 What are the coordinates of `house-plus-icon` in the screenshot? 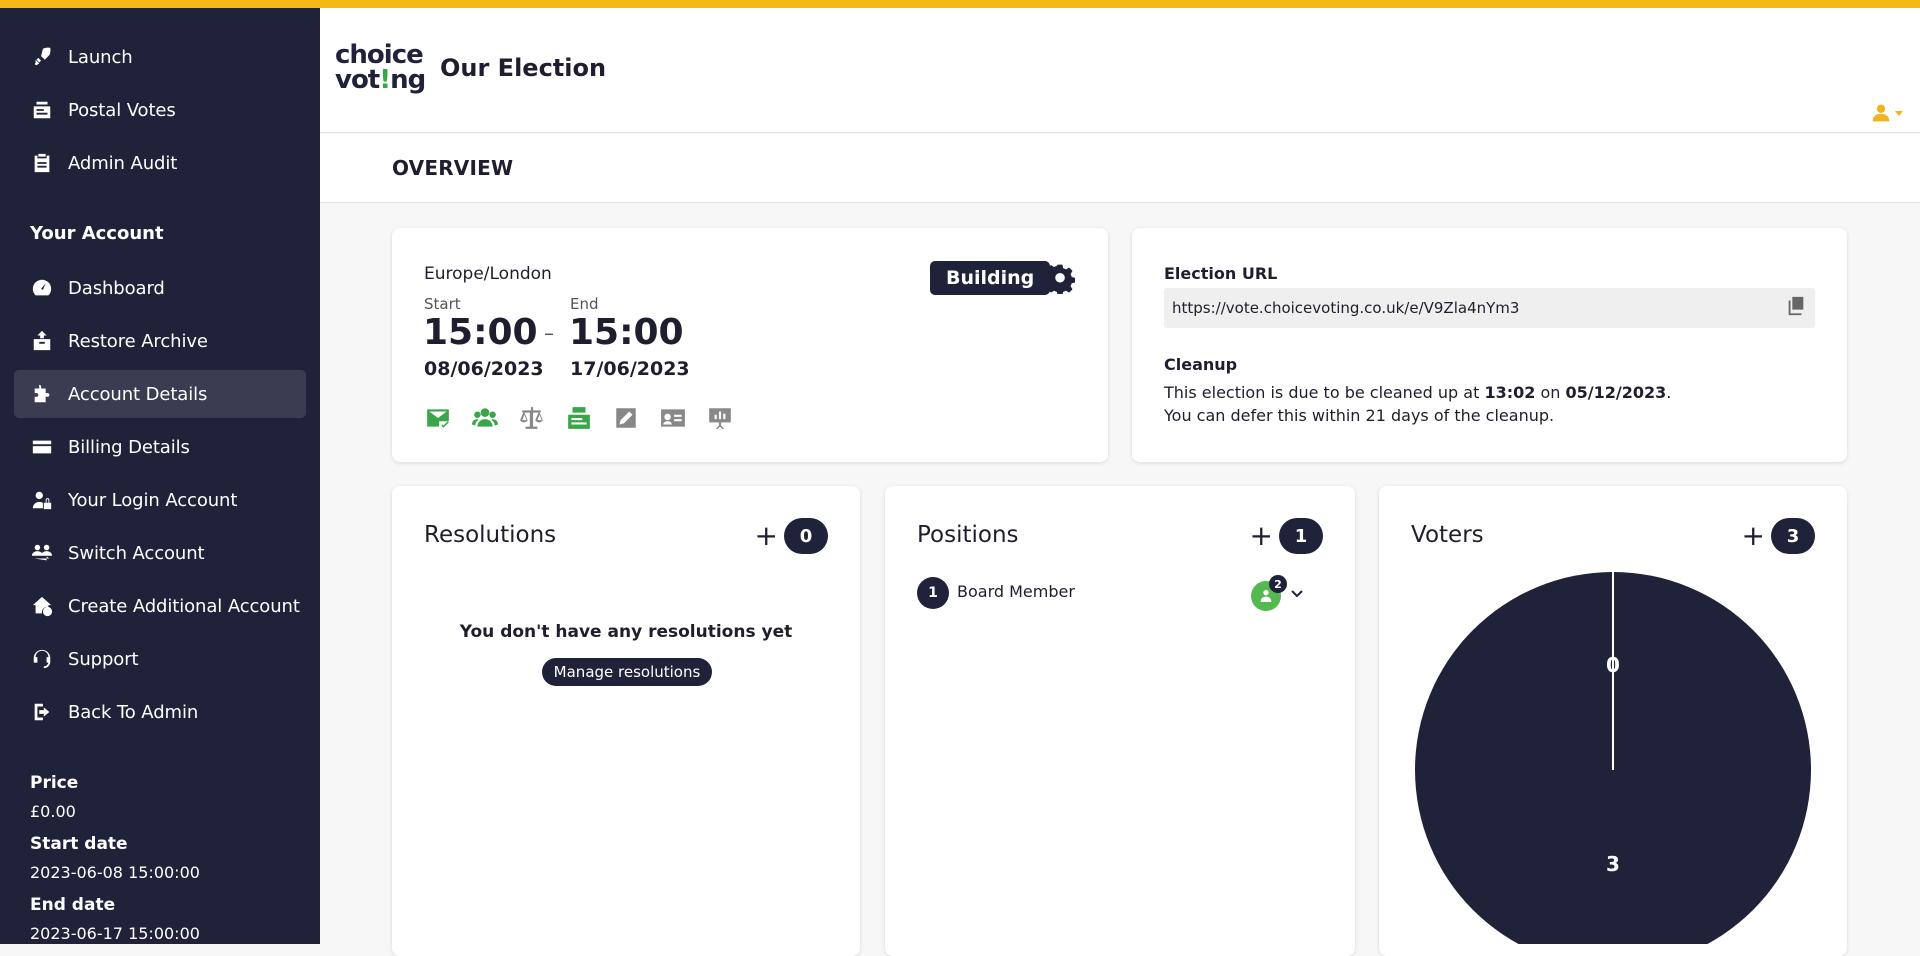 It's located at (42, 606).